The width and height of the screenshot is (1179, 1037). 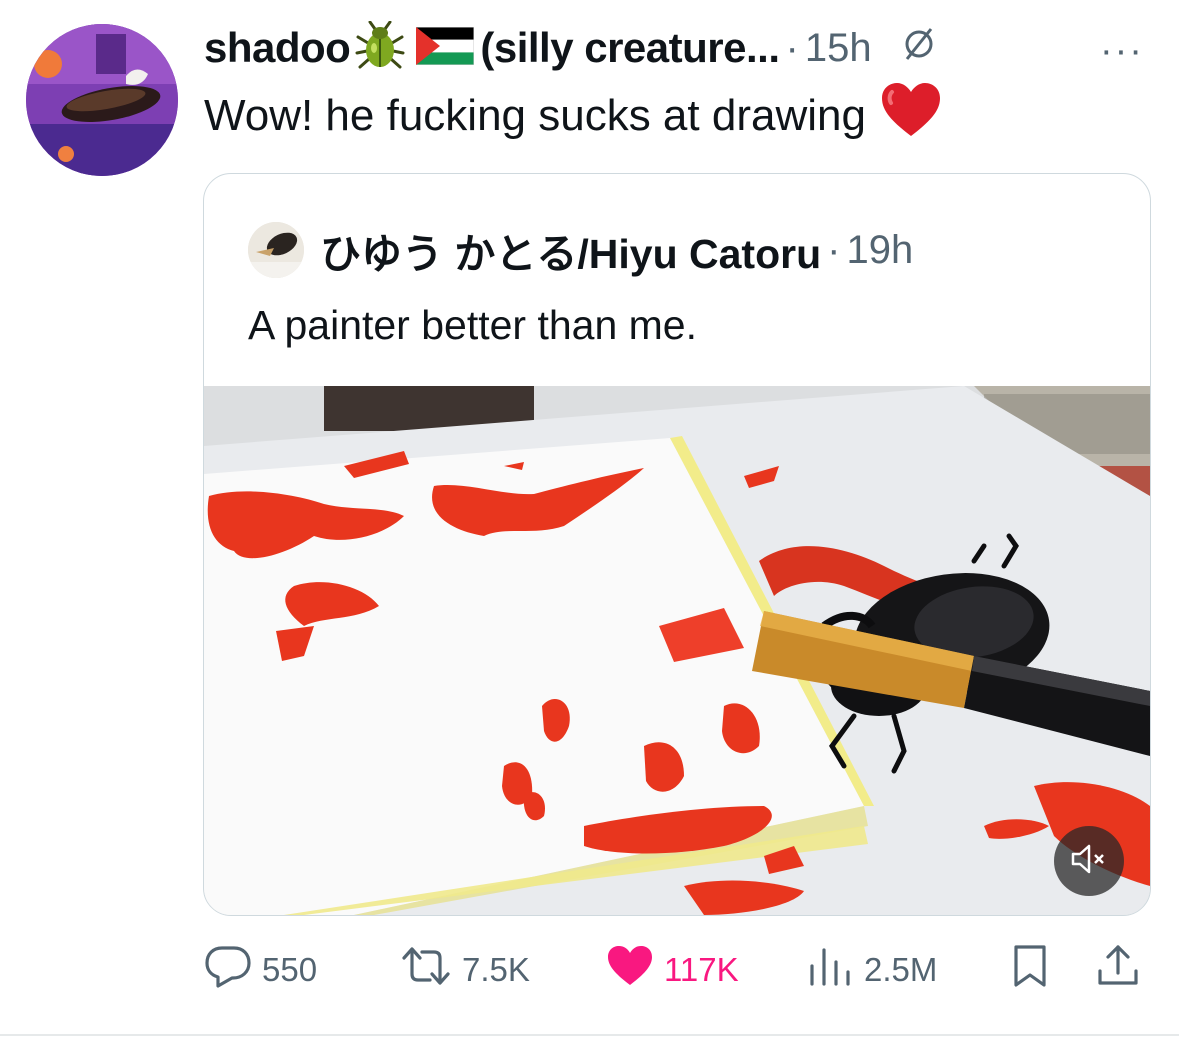 I want to click on more-options-button: ···, so click(x=1122, y=51).